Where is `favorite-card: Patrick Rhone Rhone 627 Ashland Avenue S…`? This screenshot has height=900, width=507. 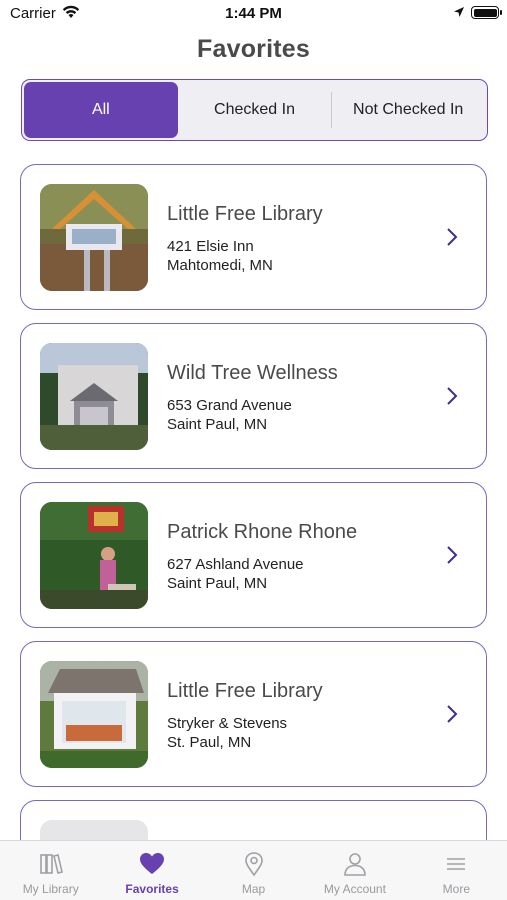
favorite-card: Patrick Rhone Rhone 627 Ashland Avenue S… is located at coordinates (253, 555).